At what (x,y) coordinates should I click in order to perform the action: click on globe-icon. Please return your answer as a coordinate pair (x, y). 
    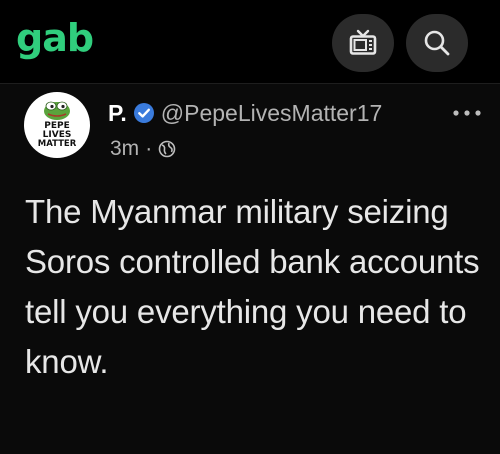
    Looking at the image, I should click on (167, 149).